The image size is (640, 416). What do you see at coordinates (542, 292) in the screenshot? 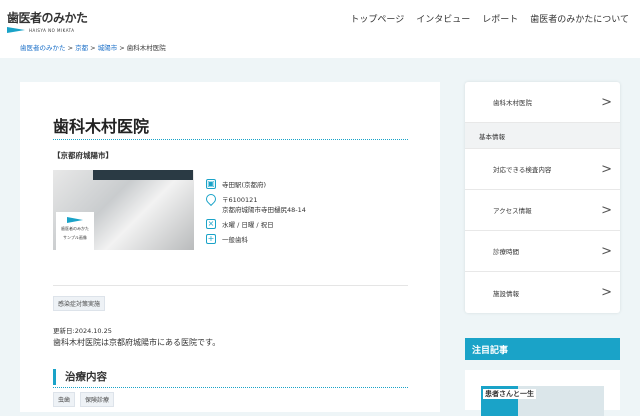
I see `sidebar-item-facility: 施設情報 >` at bounding box center [542, 292].